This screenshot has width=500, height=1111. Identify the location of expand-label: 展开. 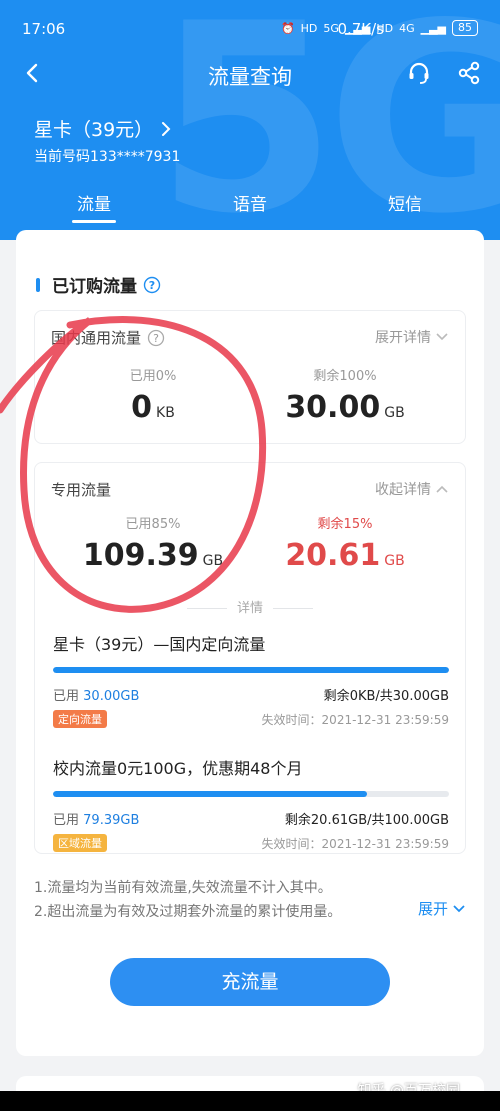
(432, 909).